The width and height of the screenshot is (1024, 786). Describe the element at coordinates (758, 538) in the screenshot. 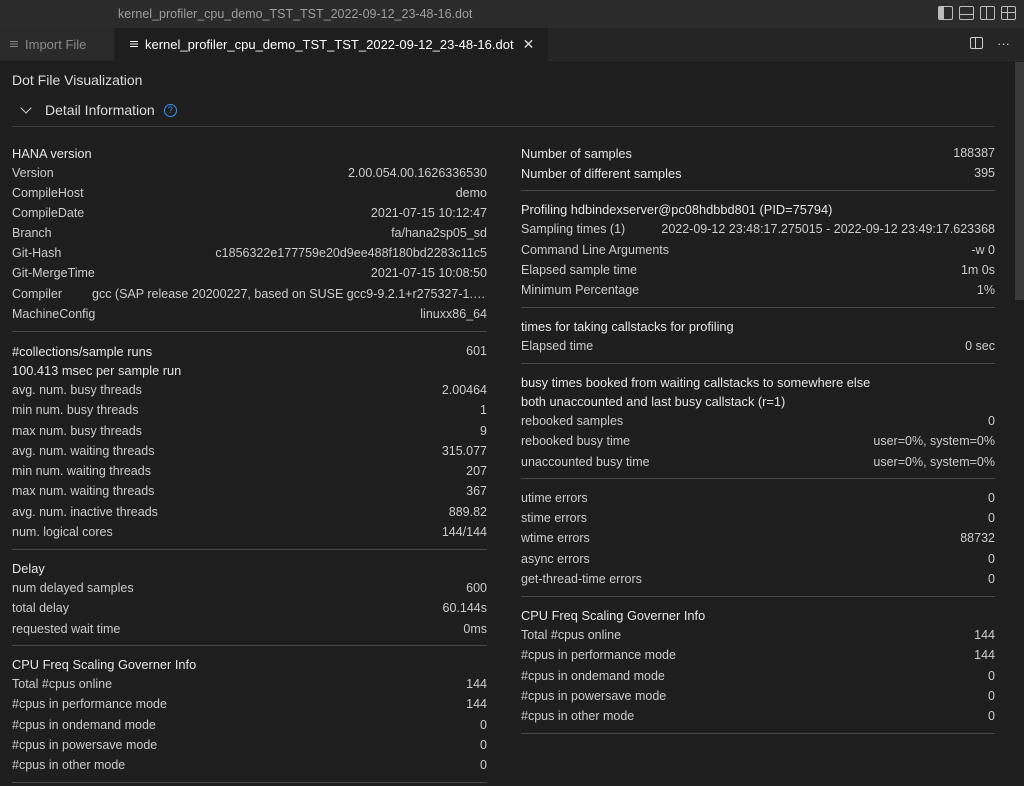

I see `error-row: wtime errors 88732` at that location.